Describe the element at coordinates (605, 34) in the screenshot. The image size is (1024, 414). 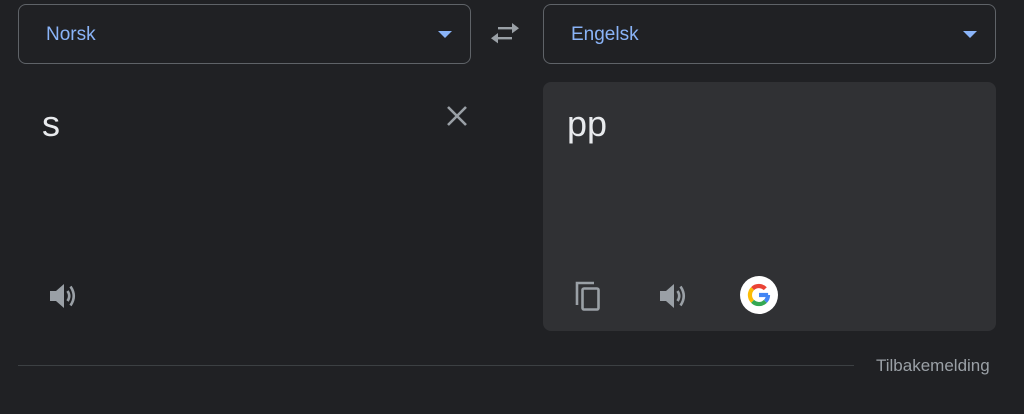
I see `target-language-label: Engelsk` at that location.